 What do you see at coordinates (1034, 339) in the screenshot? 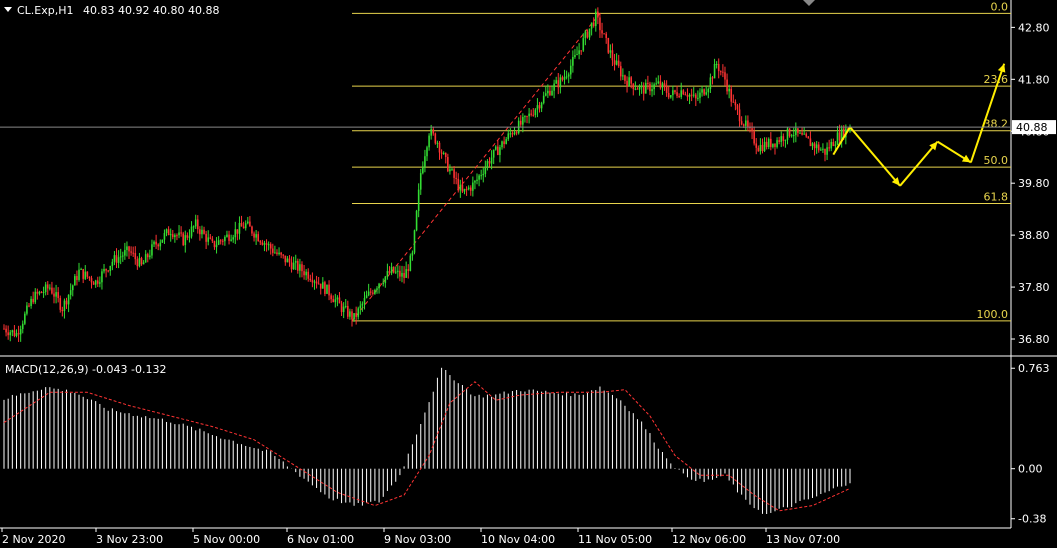
I see `price-tick-label: 36.80` at bounding box center [1034, 339].